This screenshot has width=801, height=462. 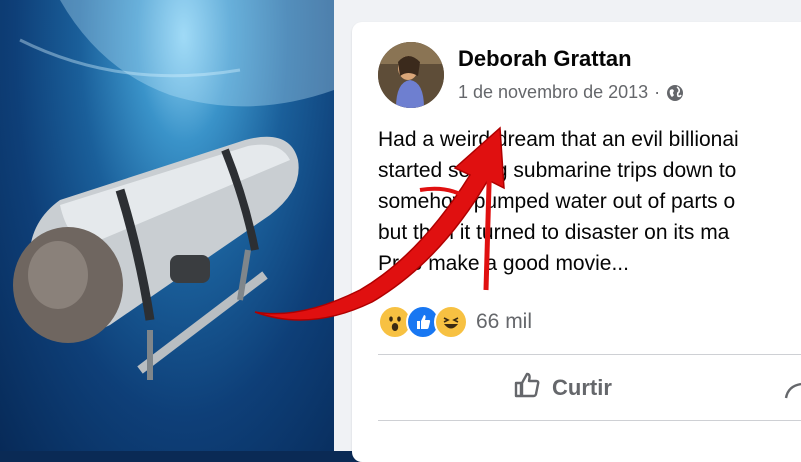 I want to click on reaction-count: 66 mil, so click(x=504, y=322).